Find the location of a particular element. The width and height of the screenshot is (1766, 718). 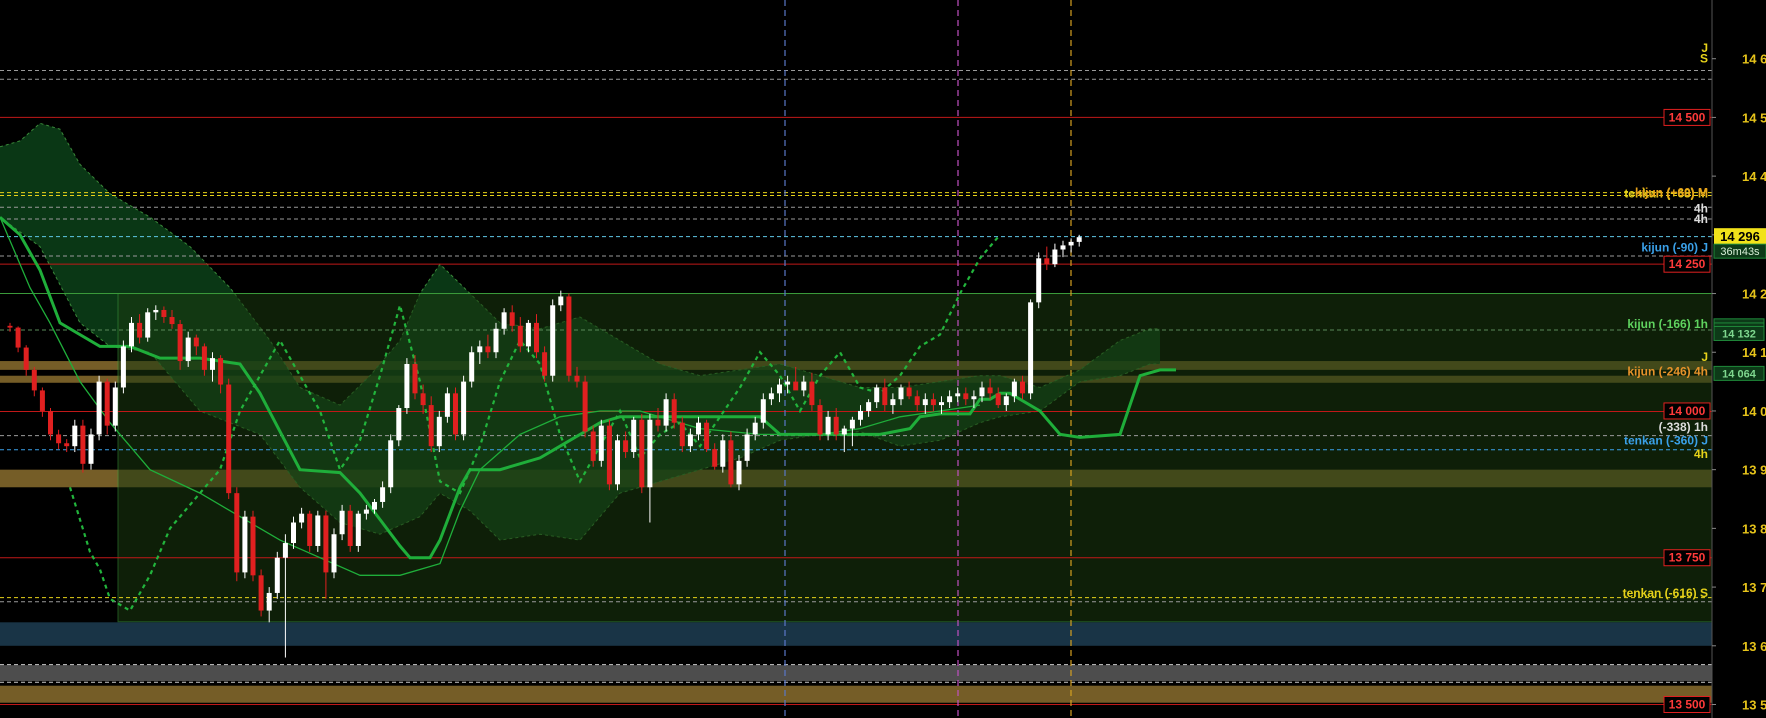

level-box: 14 250 is located at coordinates (1687, 264).